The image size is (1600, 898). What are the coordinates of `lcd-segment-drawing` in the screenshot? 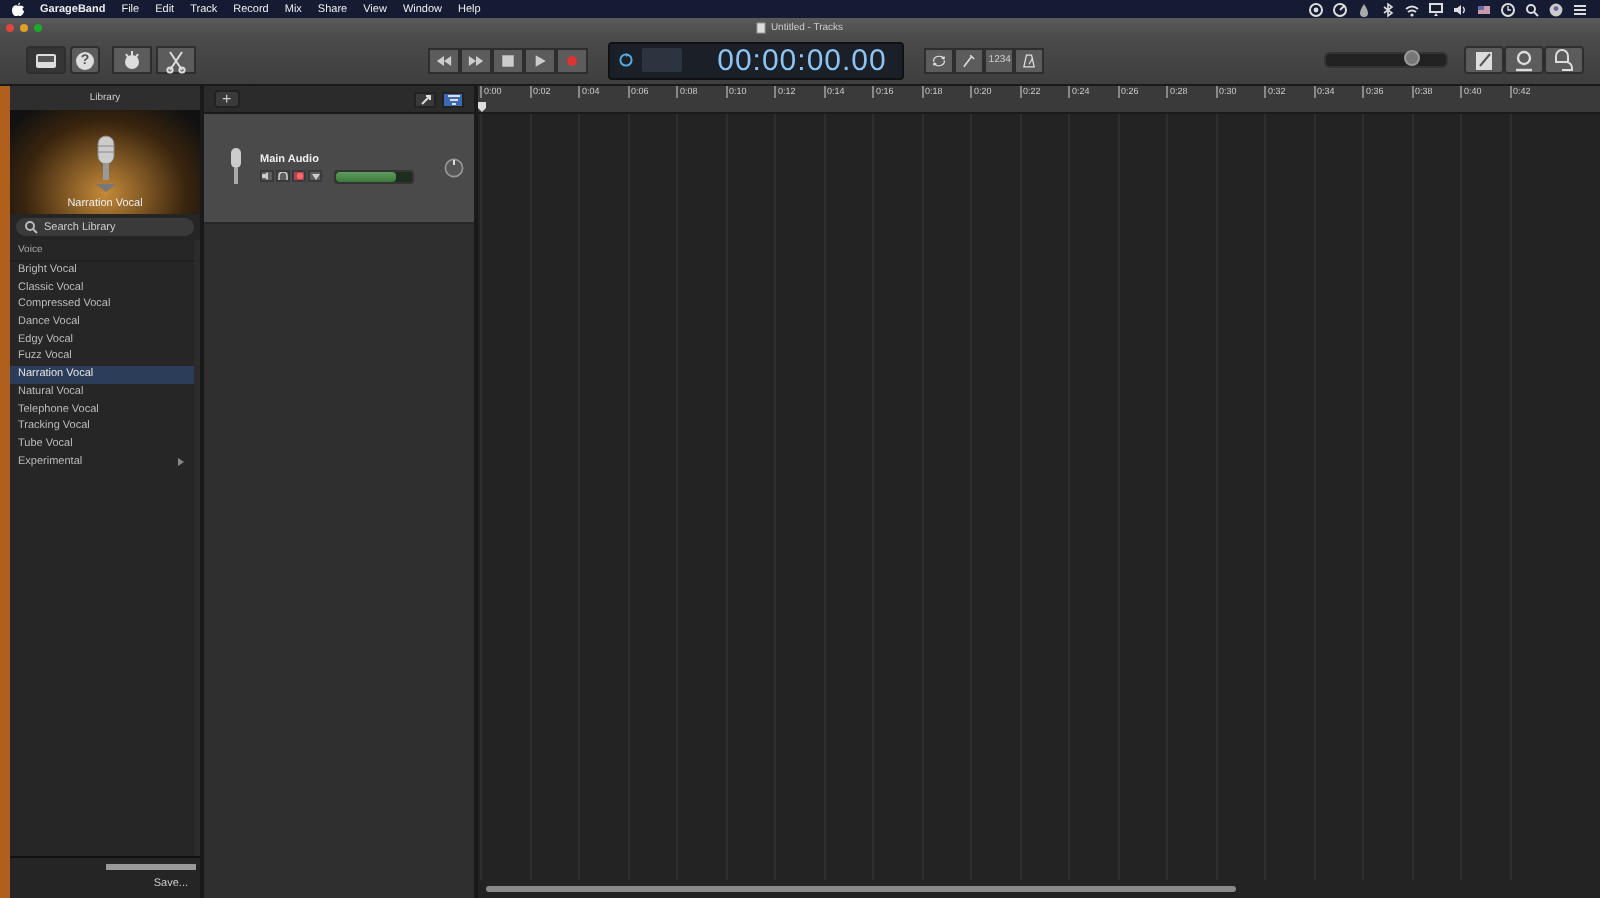 It's located at (662, 60).